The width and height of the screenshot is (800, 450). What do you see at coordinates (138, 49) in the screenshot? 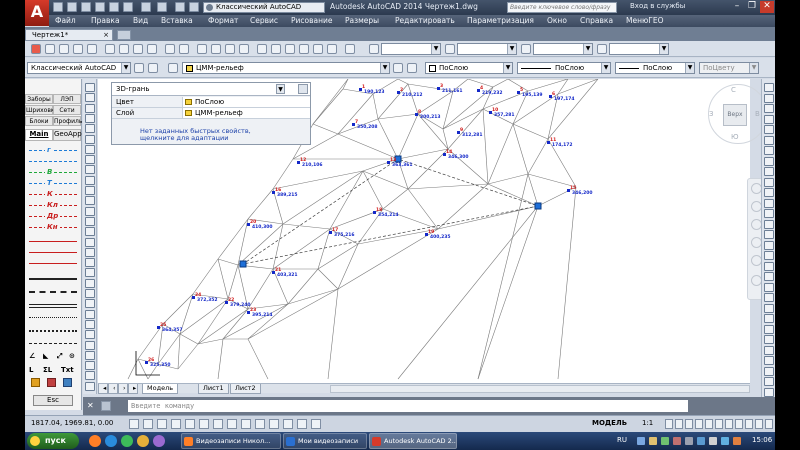
I see `paste-icon` at bounding box center [138, 49].